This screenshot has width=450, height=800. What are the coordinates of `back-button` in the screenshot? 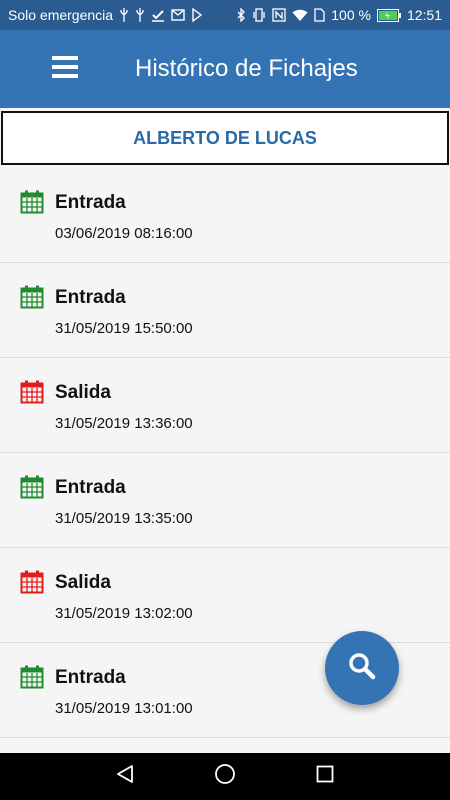 It's located at (125, 777).